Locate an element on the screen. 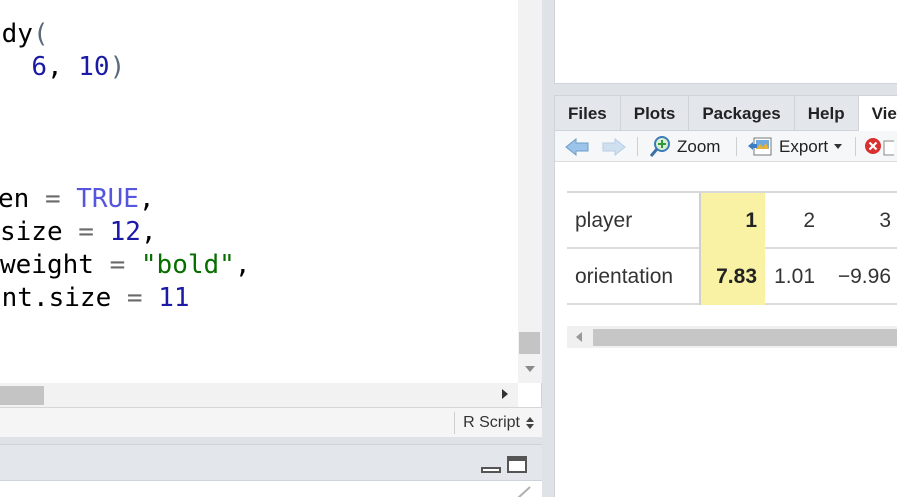 The width and height of the screenshot is (897, 497). environment-pane is located at coordinates (725, 42).